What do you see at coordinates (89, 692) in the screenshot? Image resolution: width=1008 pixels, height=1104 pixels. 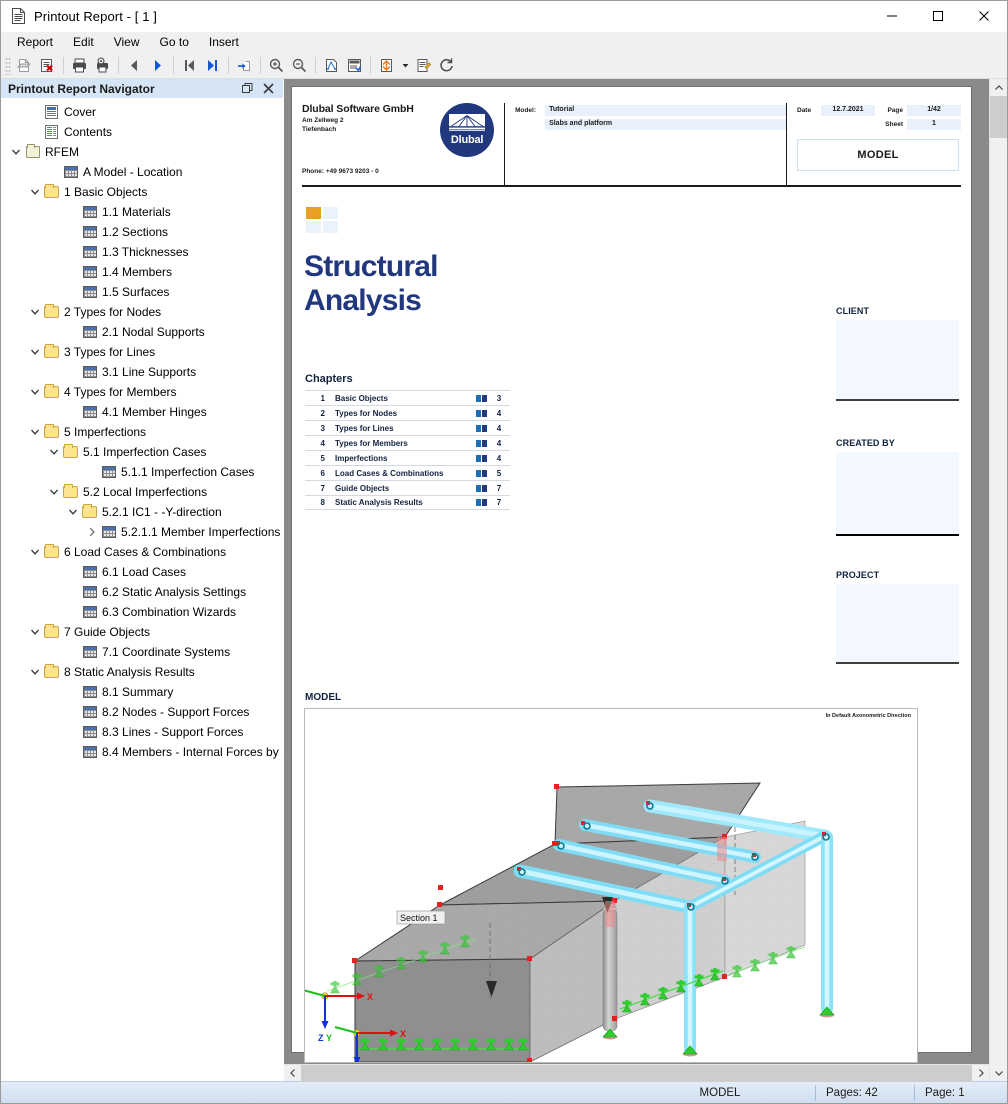 I see `table-icon` at bounding box center [89, 692].